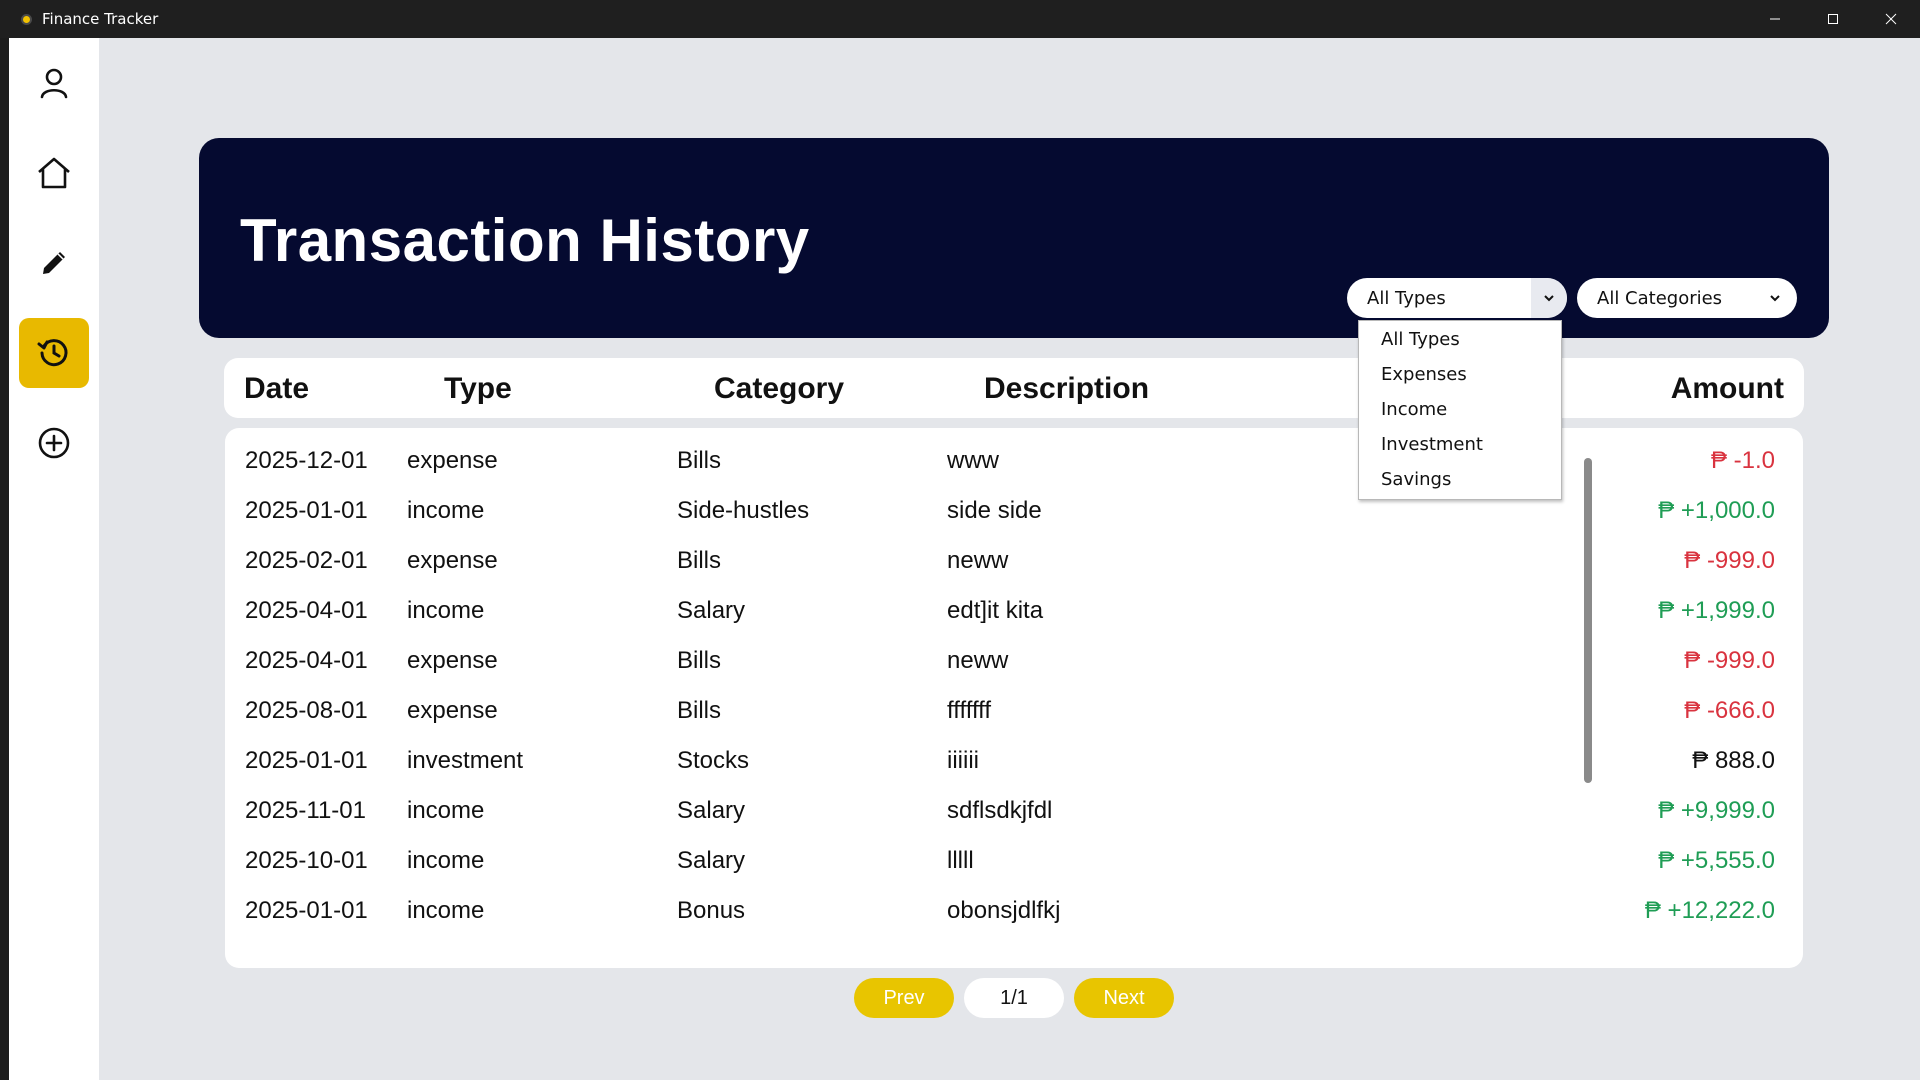 This screenshot has height=1080, width=1920. What do you see at coordinates (1716, 510) in the screenshot?
I see `cell-amount: ₱ +1,000.0` at bounding box center [1716, 510].